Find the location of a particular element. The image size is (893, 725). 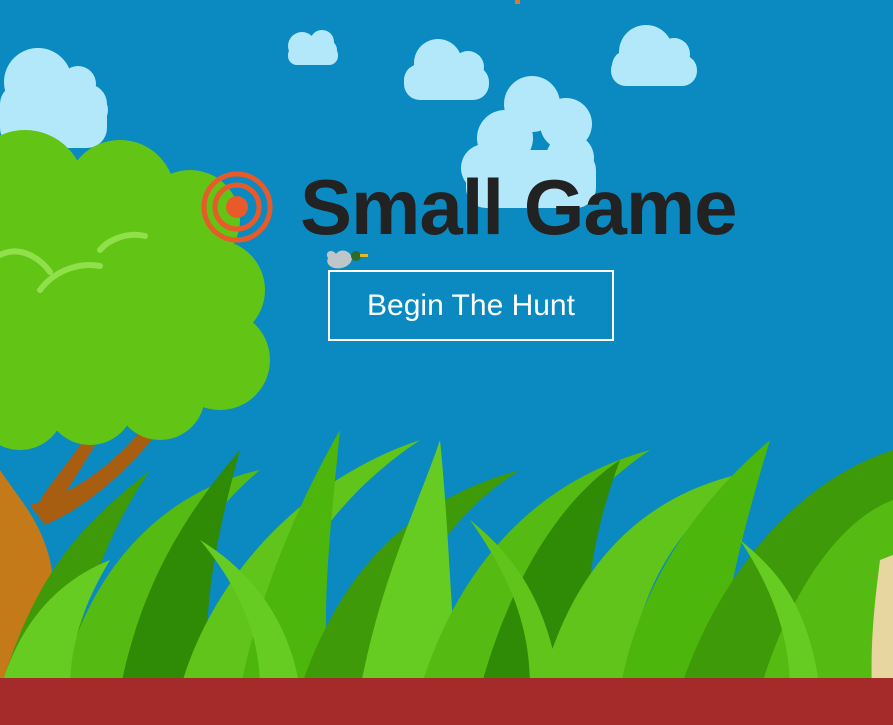

begin-hunt-button: Begin The Hunt is located at coordinates (471, 305).